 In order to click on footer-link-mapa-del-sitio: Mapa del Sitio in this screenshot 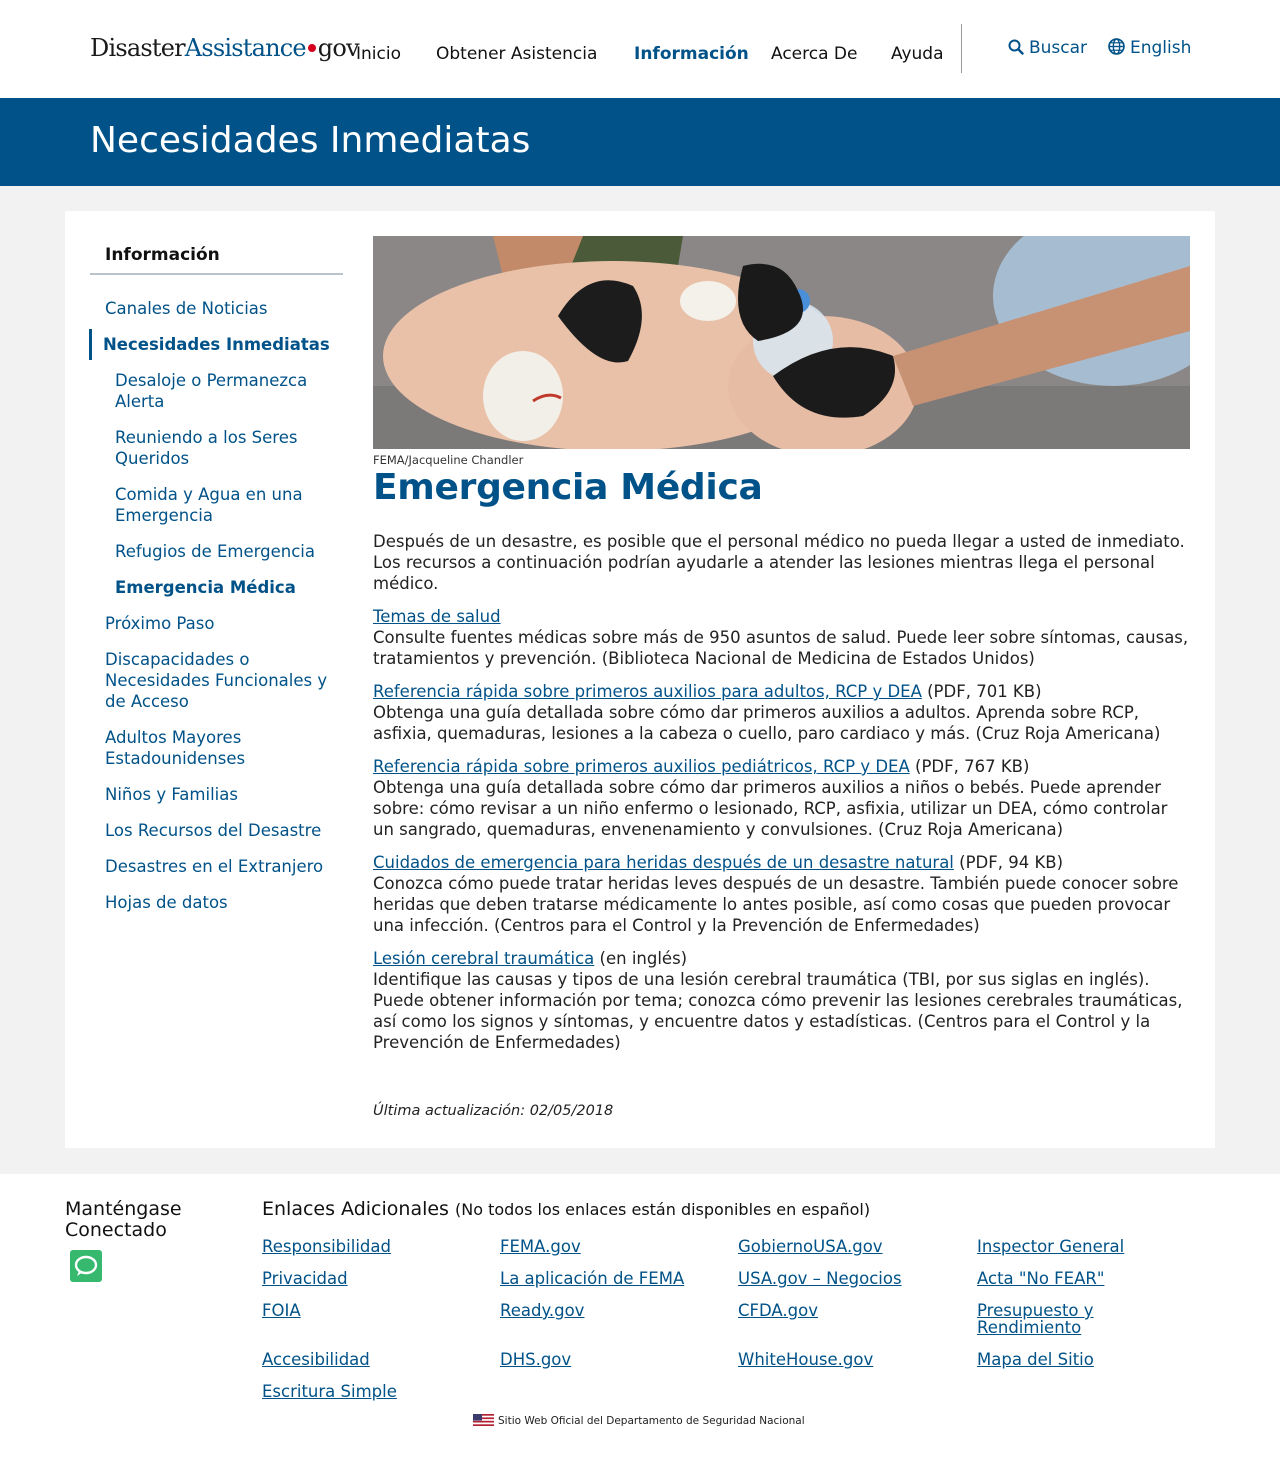, I will do `click(1035, 1359)`.